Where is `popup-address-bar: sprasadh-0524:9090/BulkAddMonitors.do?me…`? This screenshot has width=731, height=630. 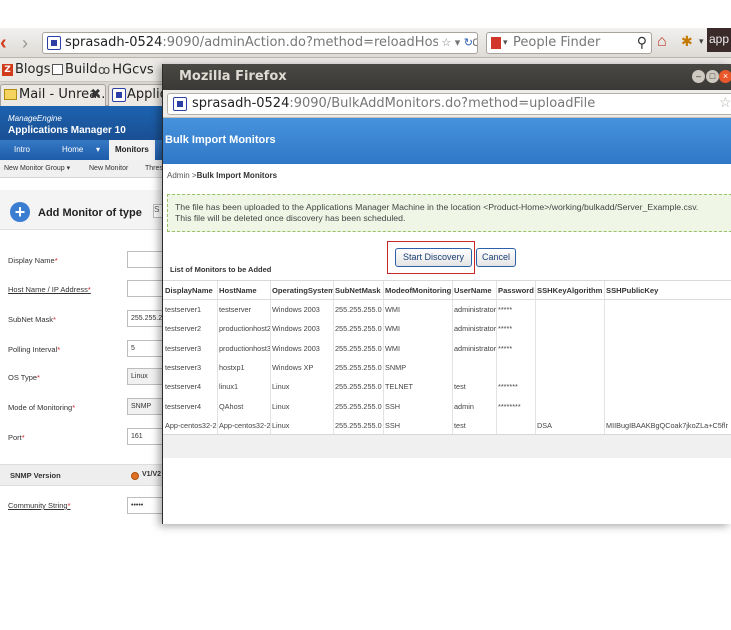 popup-address-bar: sprasadh-0524:9090/BulkAddMonitors.do?me… is located at coordinates (449, 104).